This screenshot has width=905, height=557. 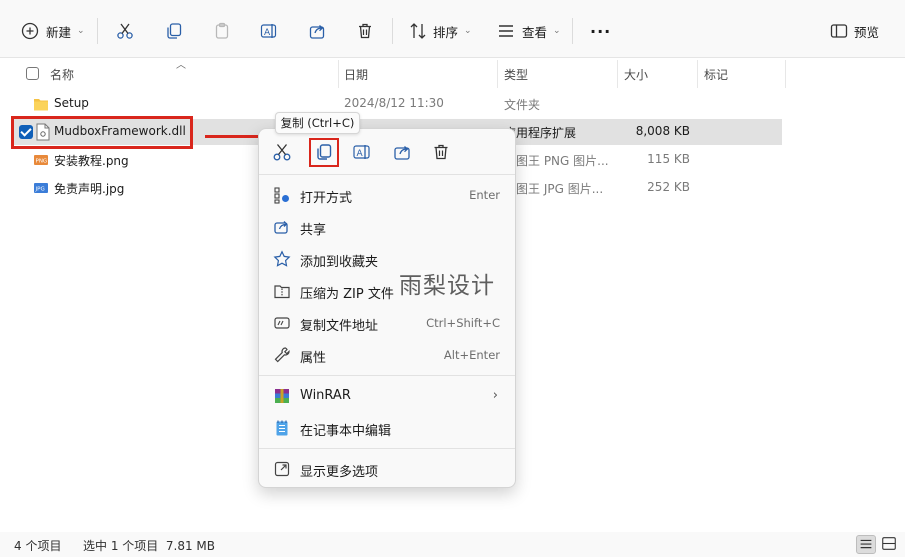 What do you see at coordinates (839, 31) in the screenshot?
I see `preview-pane-icon` at bounding box center [839, 31].